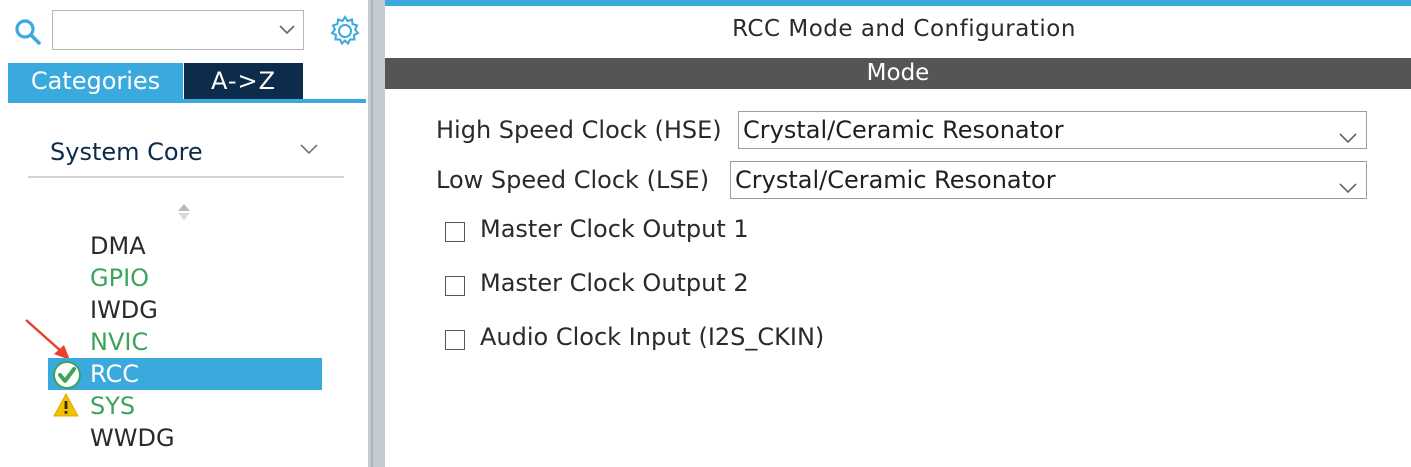  I want to click on list-item-rcc: RCC, so click(185, 374).